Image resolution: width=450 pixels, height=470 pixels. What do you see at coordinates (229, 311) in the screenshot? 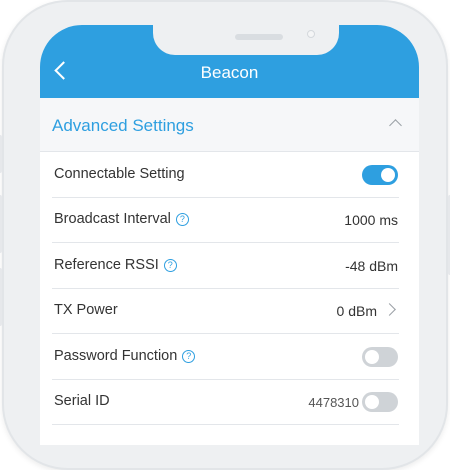
I see `row-tx-power: TX Power 0 dBm` at bounding box center [229, 311].